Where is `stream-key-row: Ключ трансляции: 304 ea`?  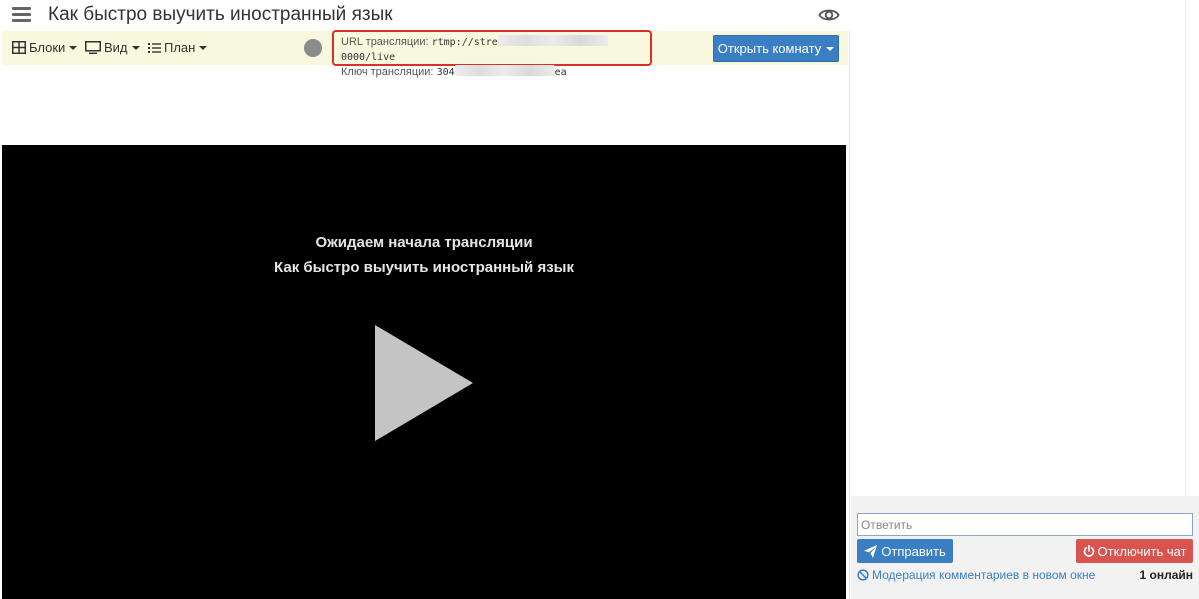 stream-key-row: Ключ трансляции: 304 ea is located at coordinates (495, 72).